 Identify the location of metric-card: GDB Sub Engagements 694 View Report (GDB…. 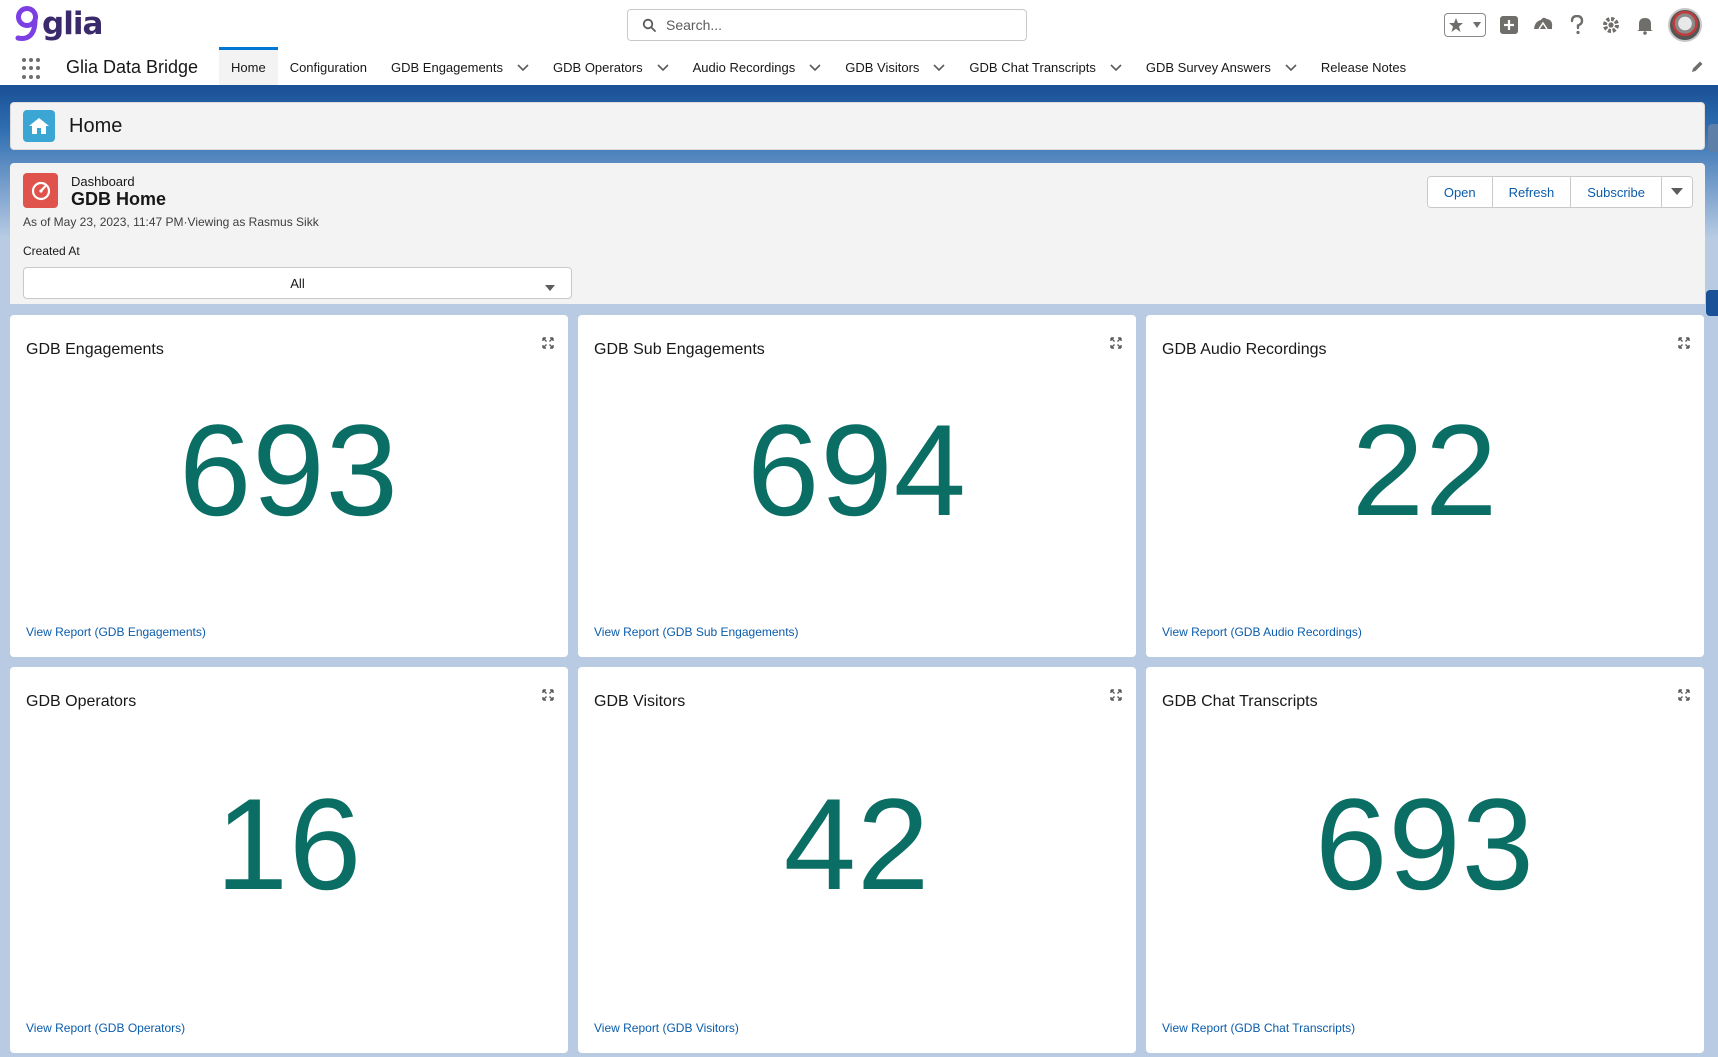
(857, 486).